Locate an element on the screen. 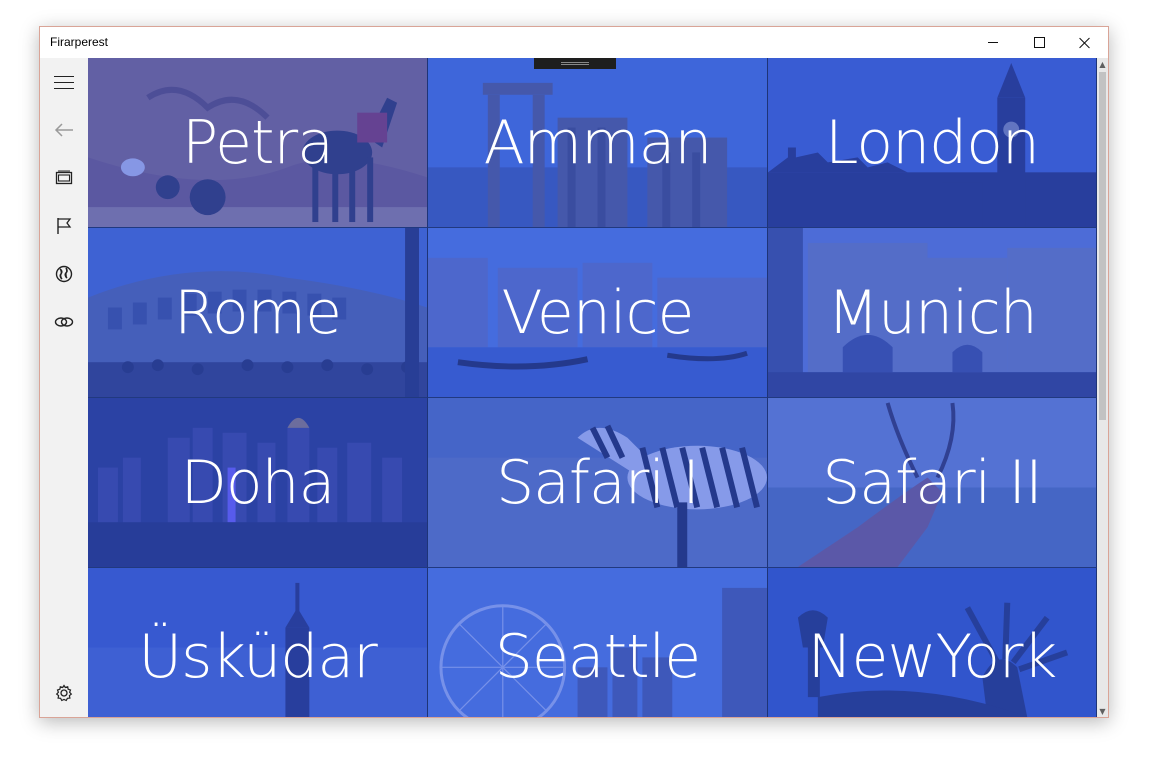 The width and height of the screenshot is (1160, 760). tile-new-york: NewYork is located at coordinates (932, 642).